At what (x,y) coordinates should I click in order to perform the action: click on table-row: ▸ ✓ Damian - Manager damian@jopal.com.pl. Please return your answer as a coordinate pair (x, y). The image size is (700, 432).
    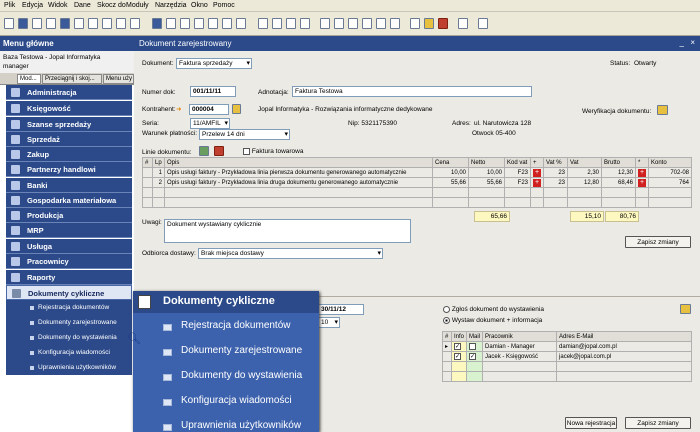
    Looking at the image, I should click on (567, 346).